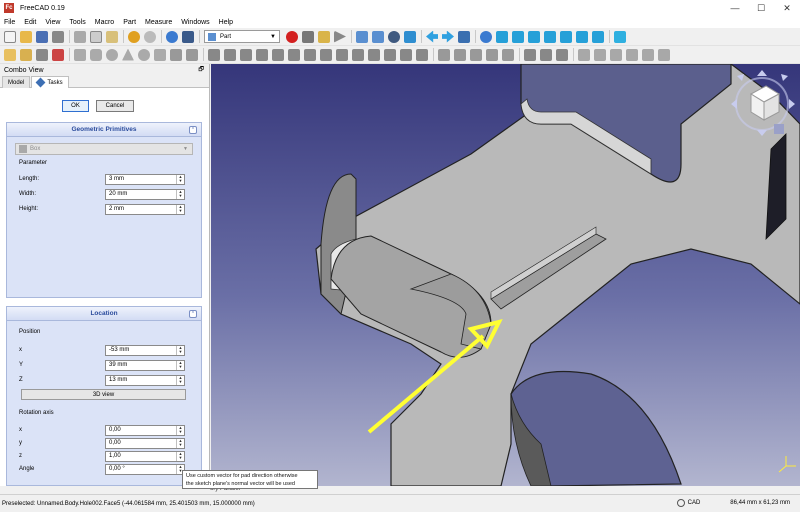 This screenshot has height=512, width=800. What do you see at coordinates (460, 54) in the screenshot?
I see `boolean-icon` at bounding box center [460, 54].